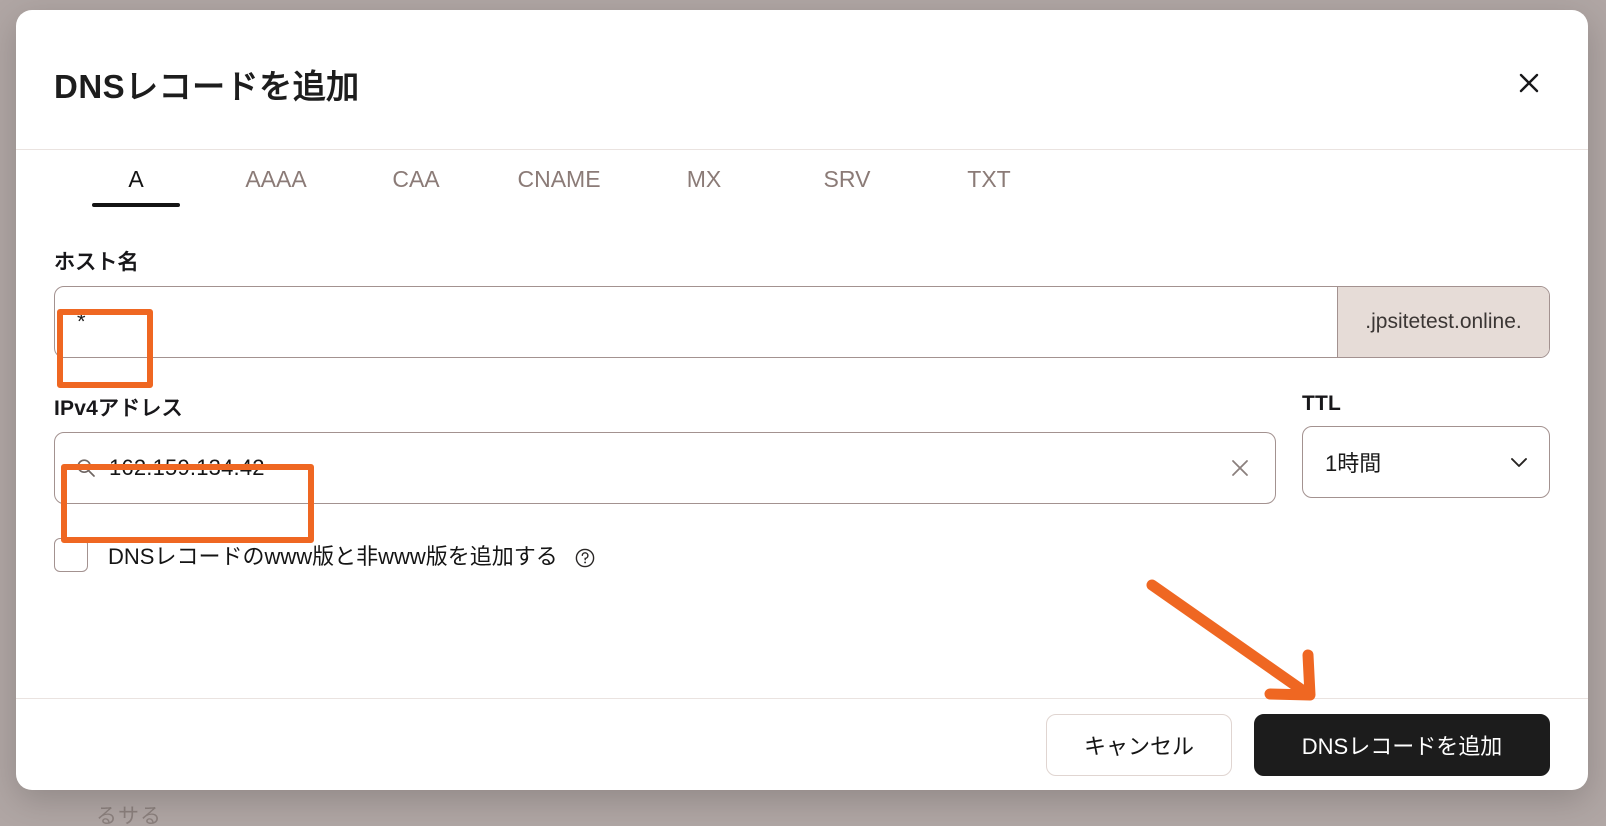  What do you see at coordinates (416, 181) in the screenshot?
I see `tab-caa: CAA` at bounding box center [416, 181].